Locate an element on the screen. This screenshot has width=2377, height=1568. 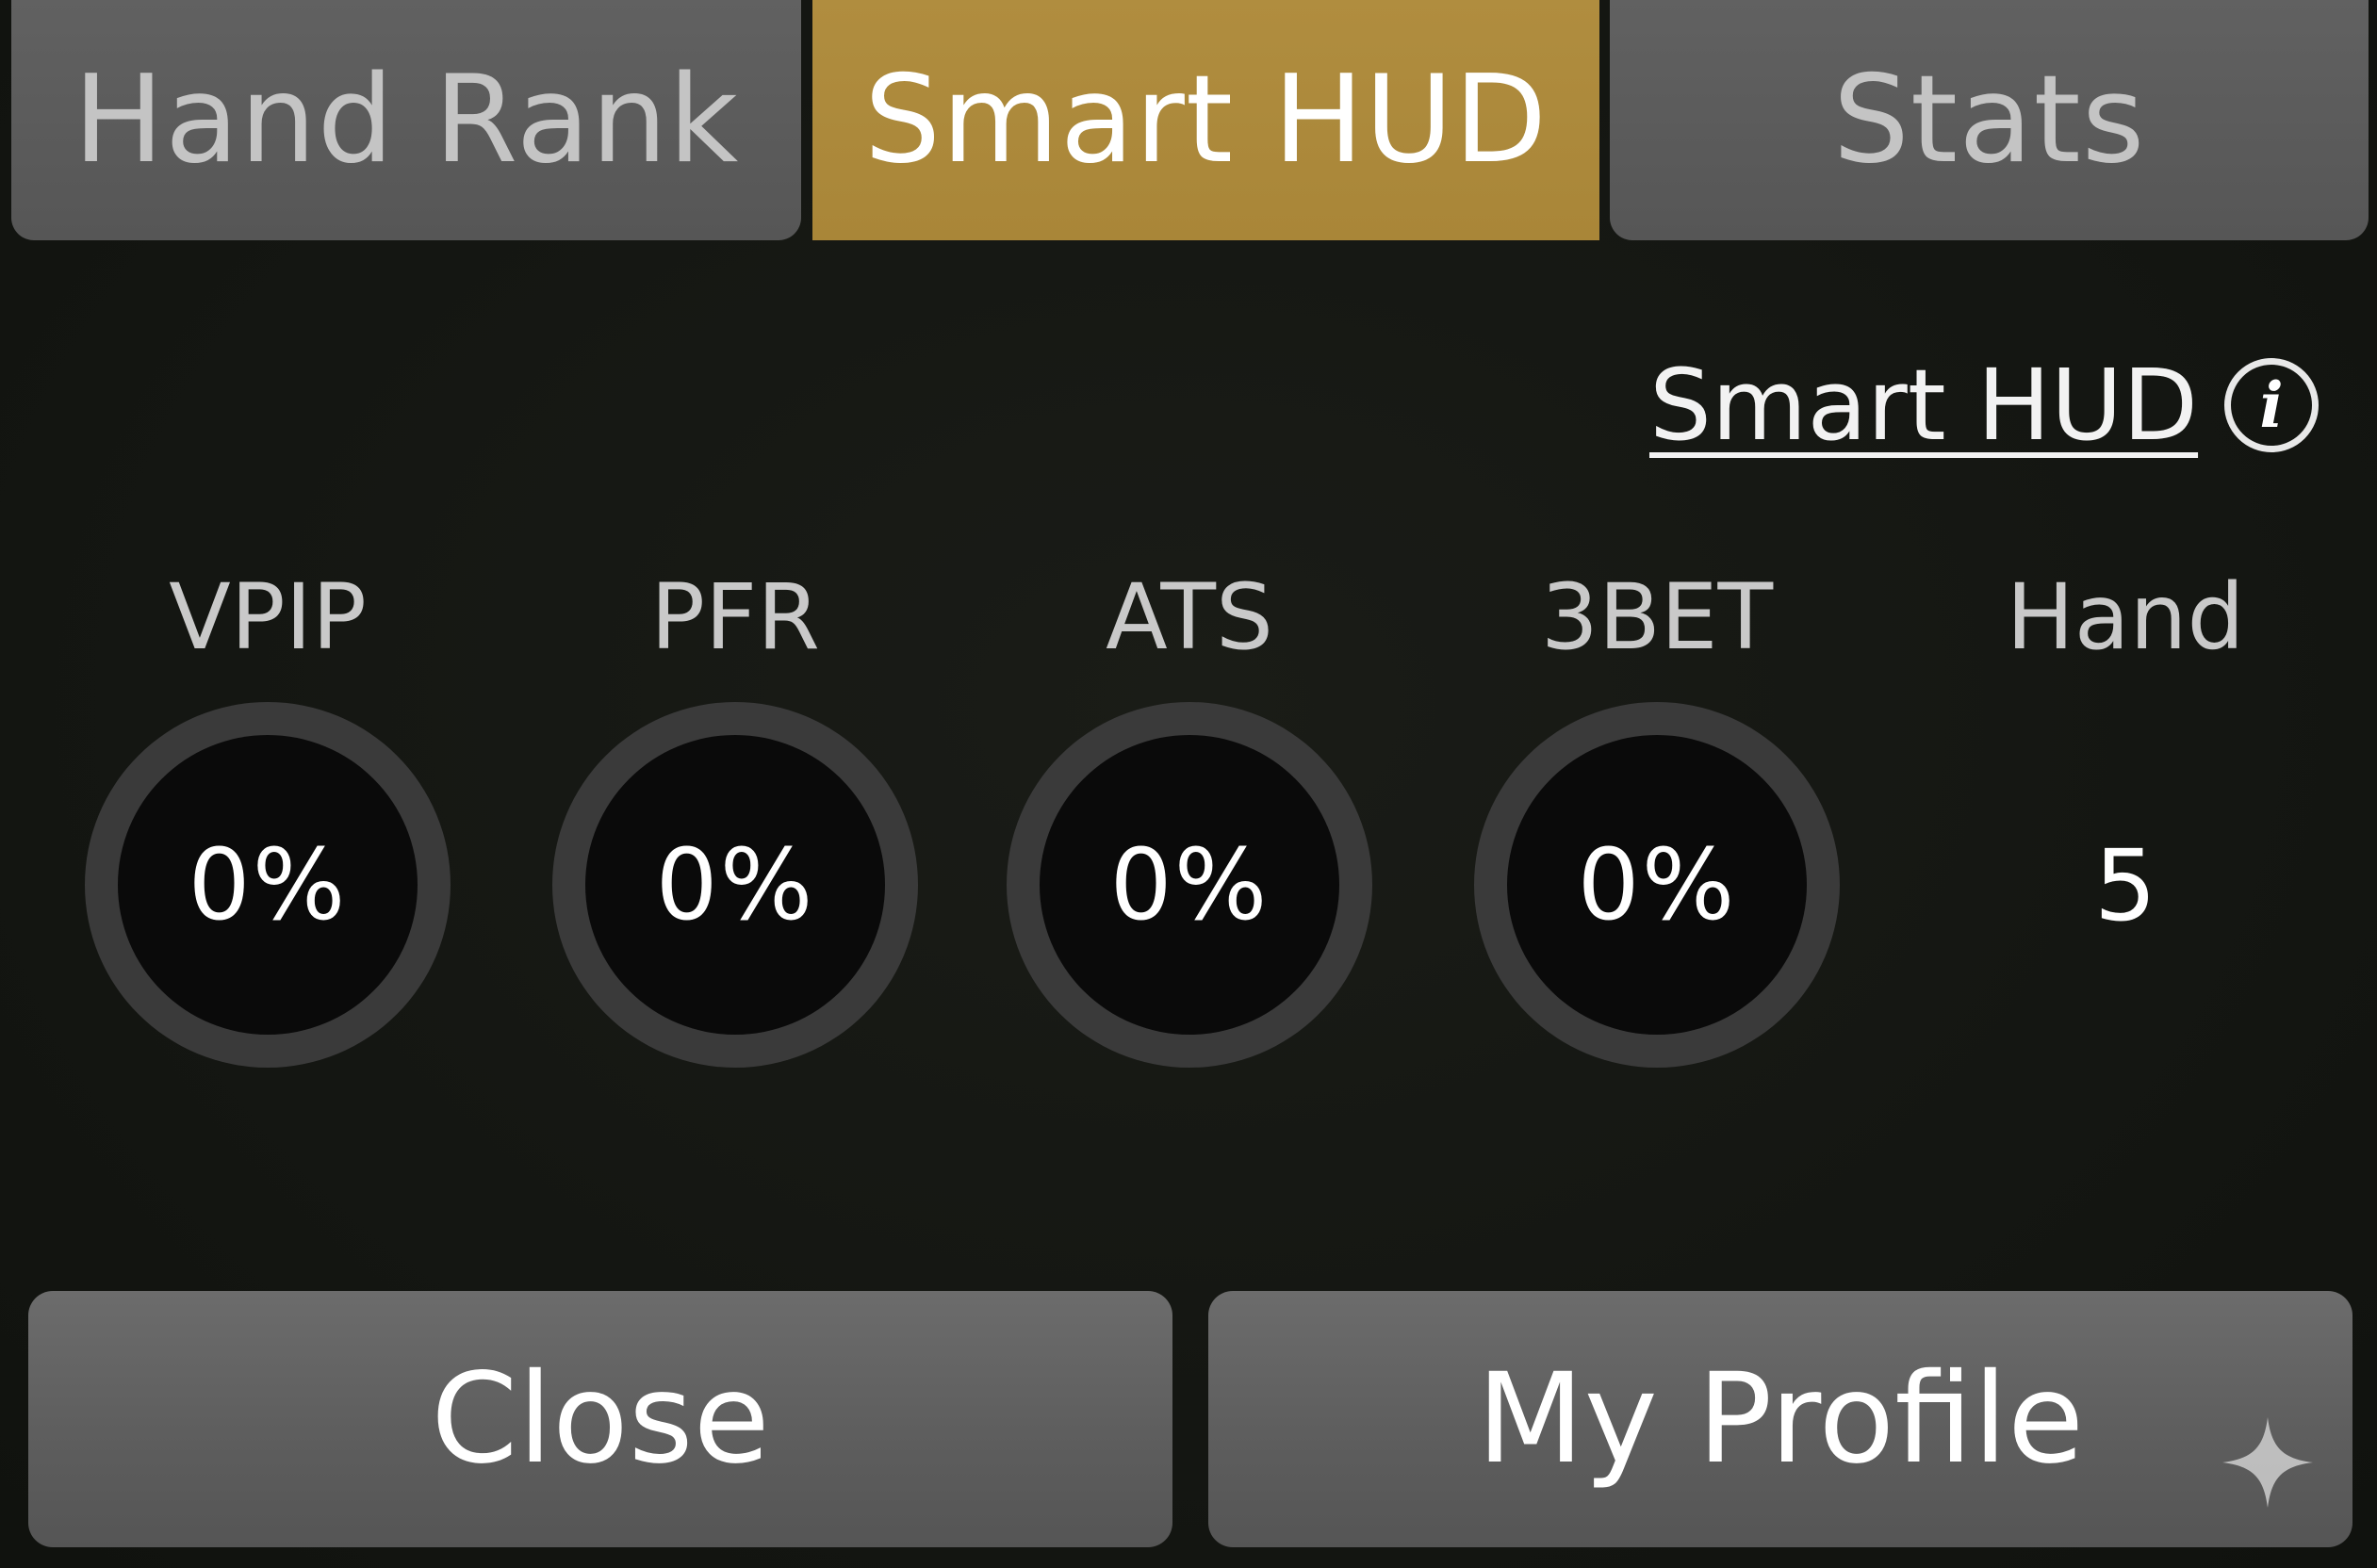
stat-label-hand: Hand is located at coordinates (2125, 617).